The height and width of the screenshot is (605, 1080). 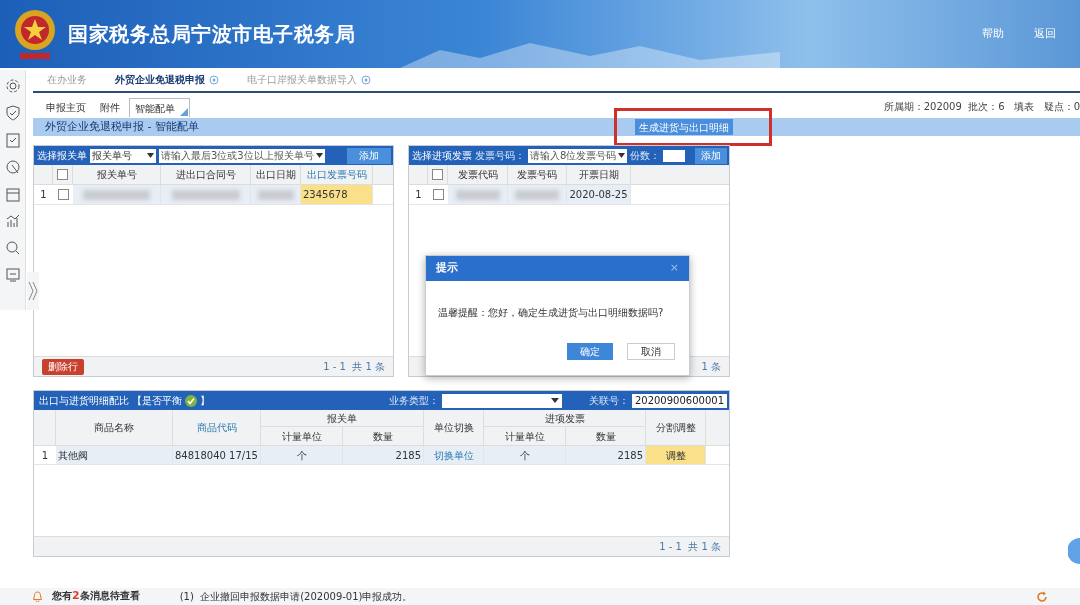 What do you see at coordinates (651, 351) in the screenshot?
I see `cancel-button: 取消` at bounding box center [651, 351].